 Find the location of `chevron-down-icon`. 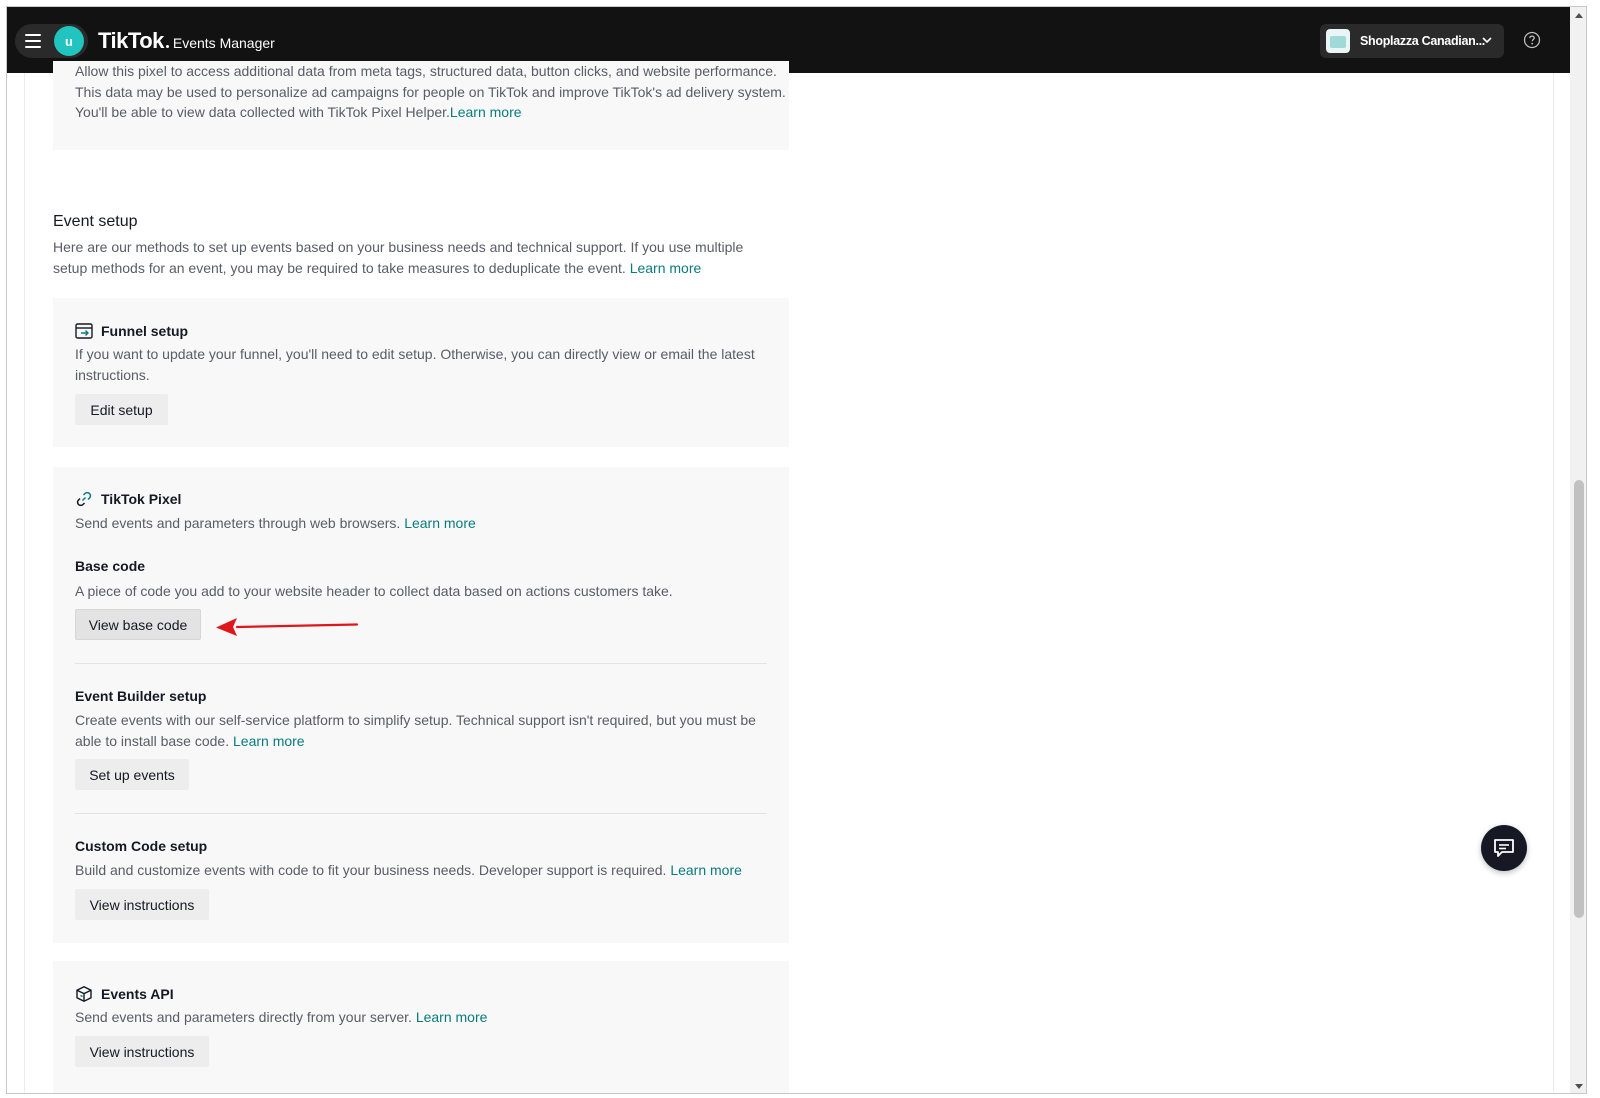

chevron-down-icon is located at coordinates (1487, 40).